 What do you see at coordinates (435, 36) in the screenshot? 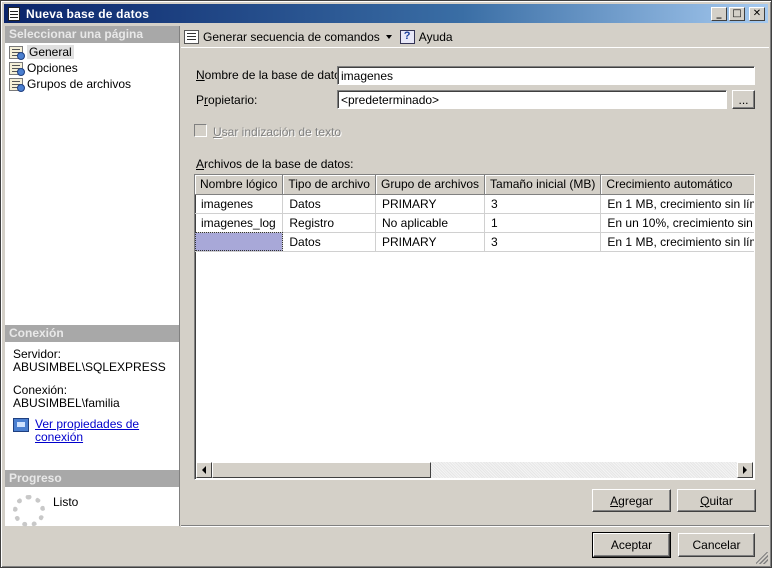
I see `help-label: Ayuda` at bounding box center [435, 36].